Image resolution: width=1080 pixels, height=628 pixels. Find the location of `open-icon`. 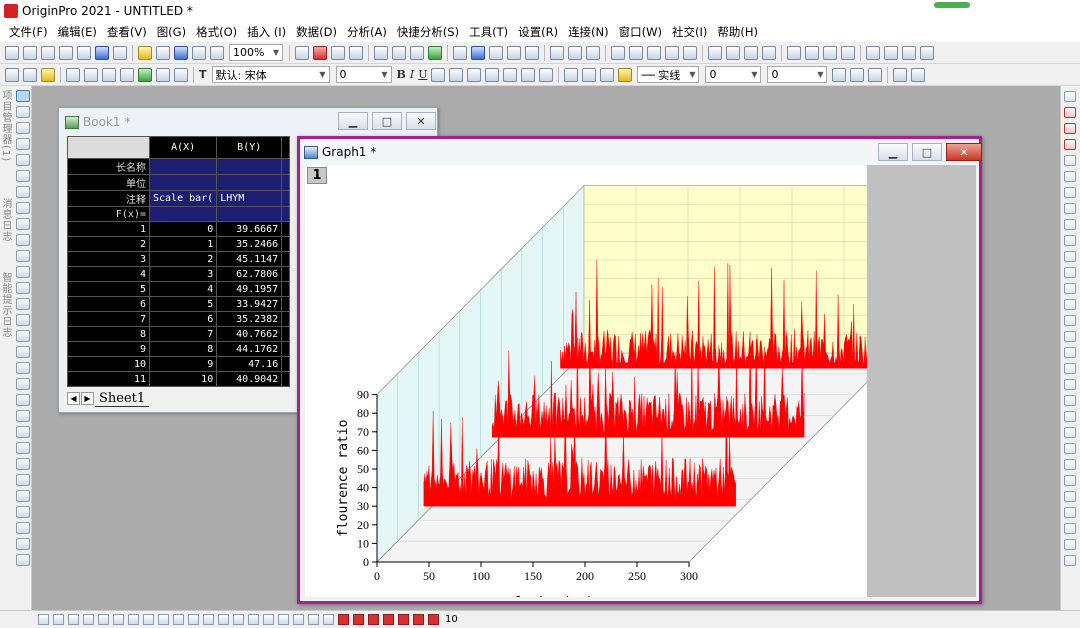

open-icon is located at coordinates (145, 52).